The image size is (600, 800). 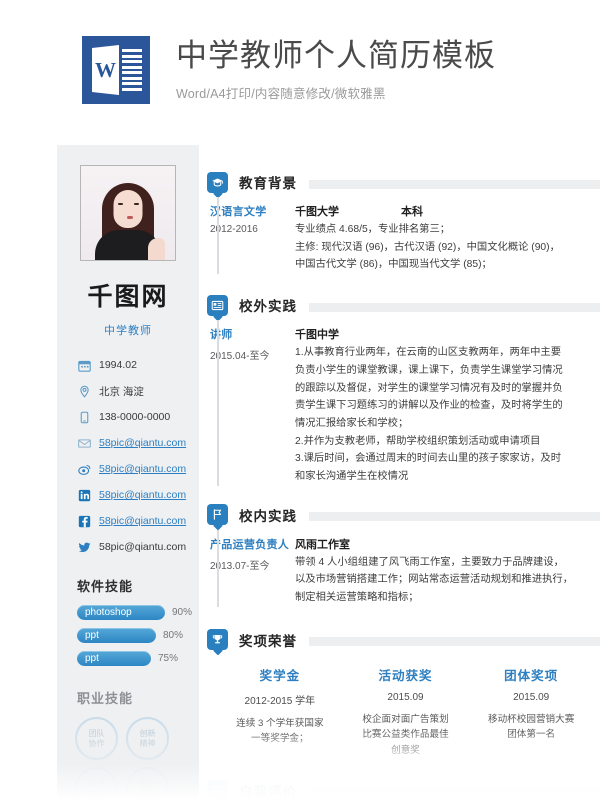 What do you see at coordinates (429, 370) in the screenshot?
I see `off-campus-line: 负责小学生的课堂教课，课上课下，负责学生课堂学习情况` at bounding box center [429, 370].